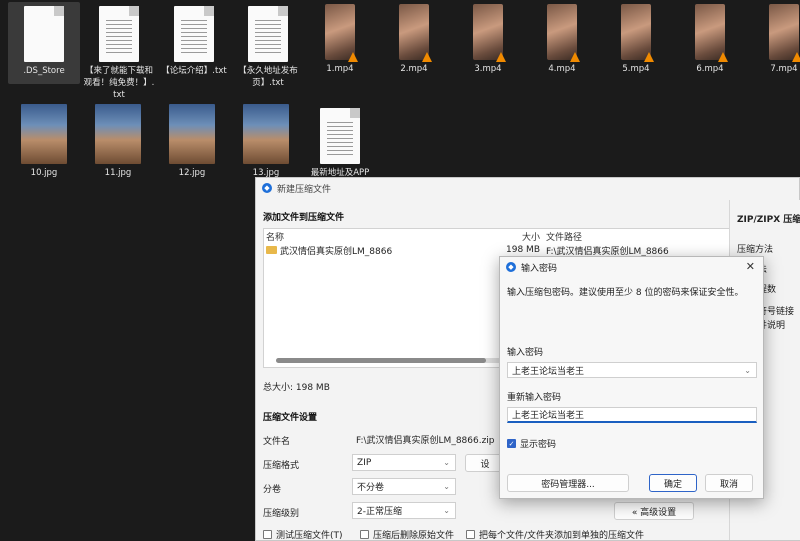  Describe the element at coordinates (523, 250) in the screenshot. I see `file-row-size: 198 MB` at that location.